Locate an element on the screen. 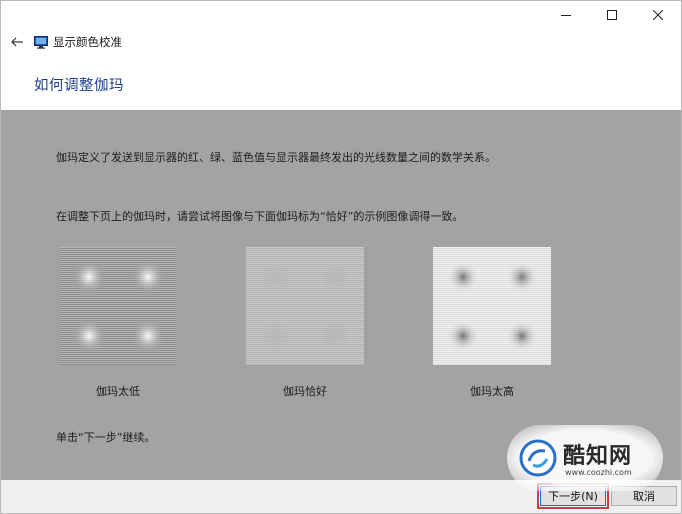 The width and height of the screenshot is (682, 514). gamma-good-sample is located at coordinates (305, 306).